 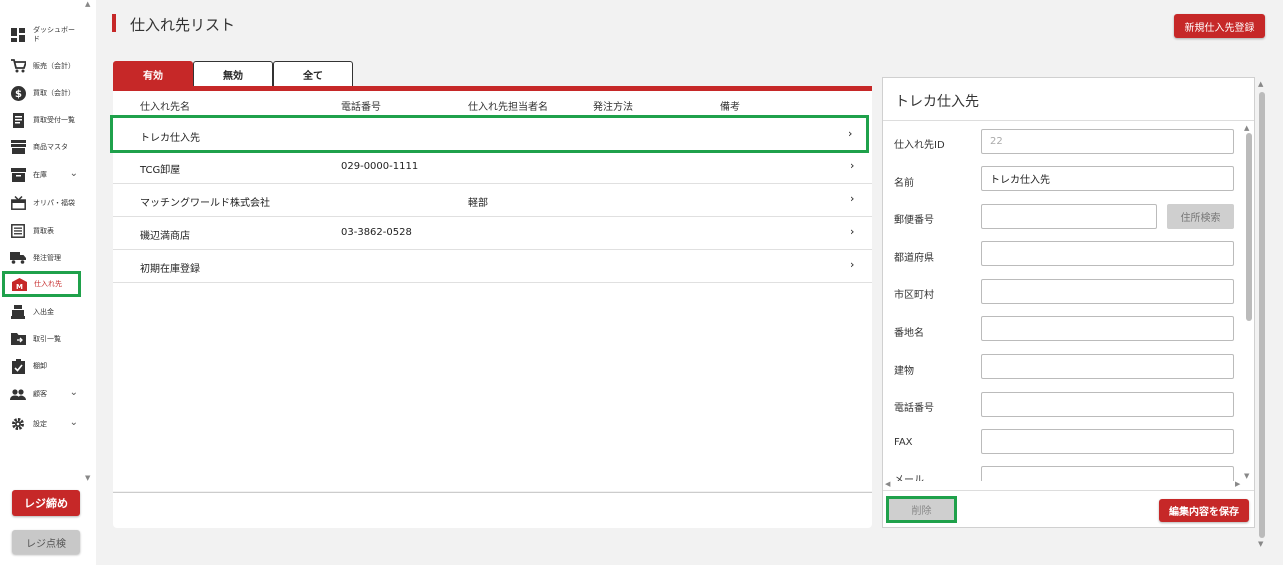 What do you see at coordinates (1107, 178) in the screenshot?
I see `name-field` at bounding box center [1107, 178].